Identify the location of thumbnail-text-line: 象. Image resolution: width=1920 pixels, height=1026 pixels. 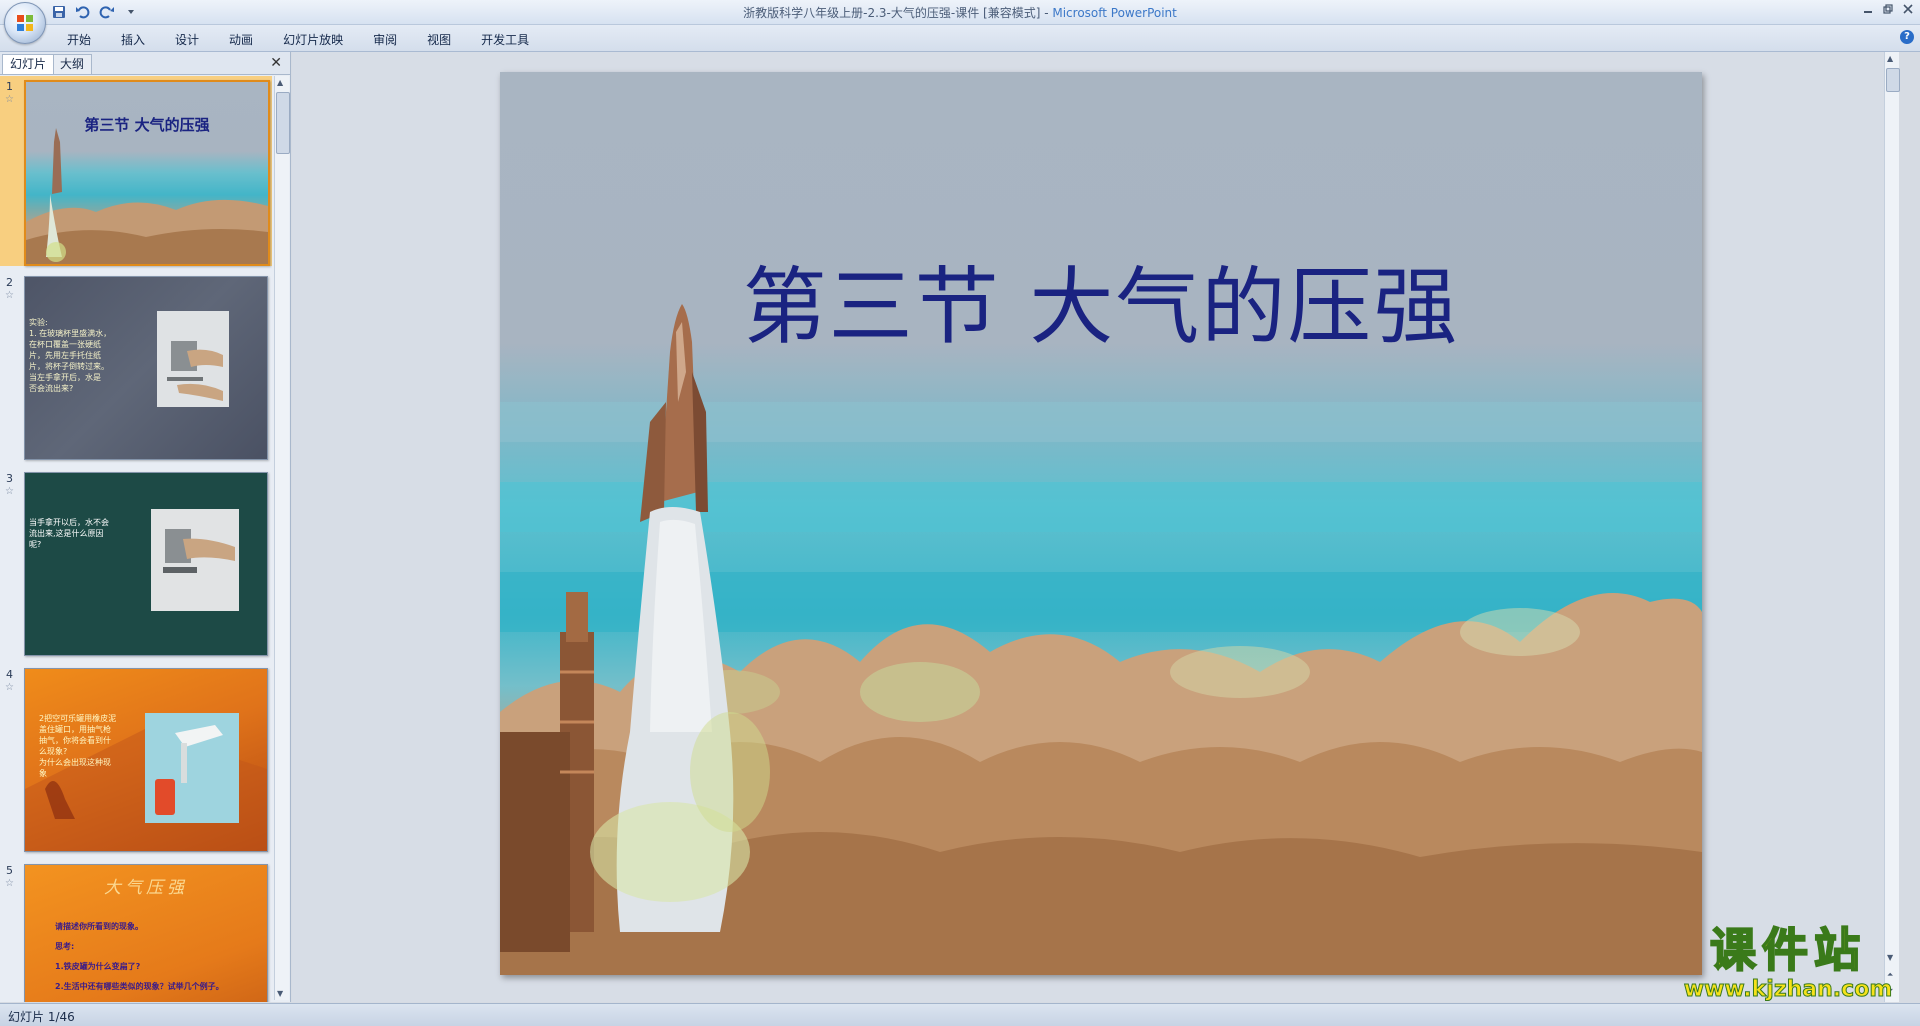
(43, 773).